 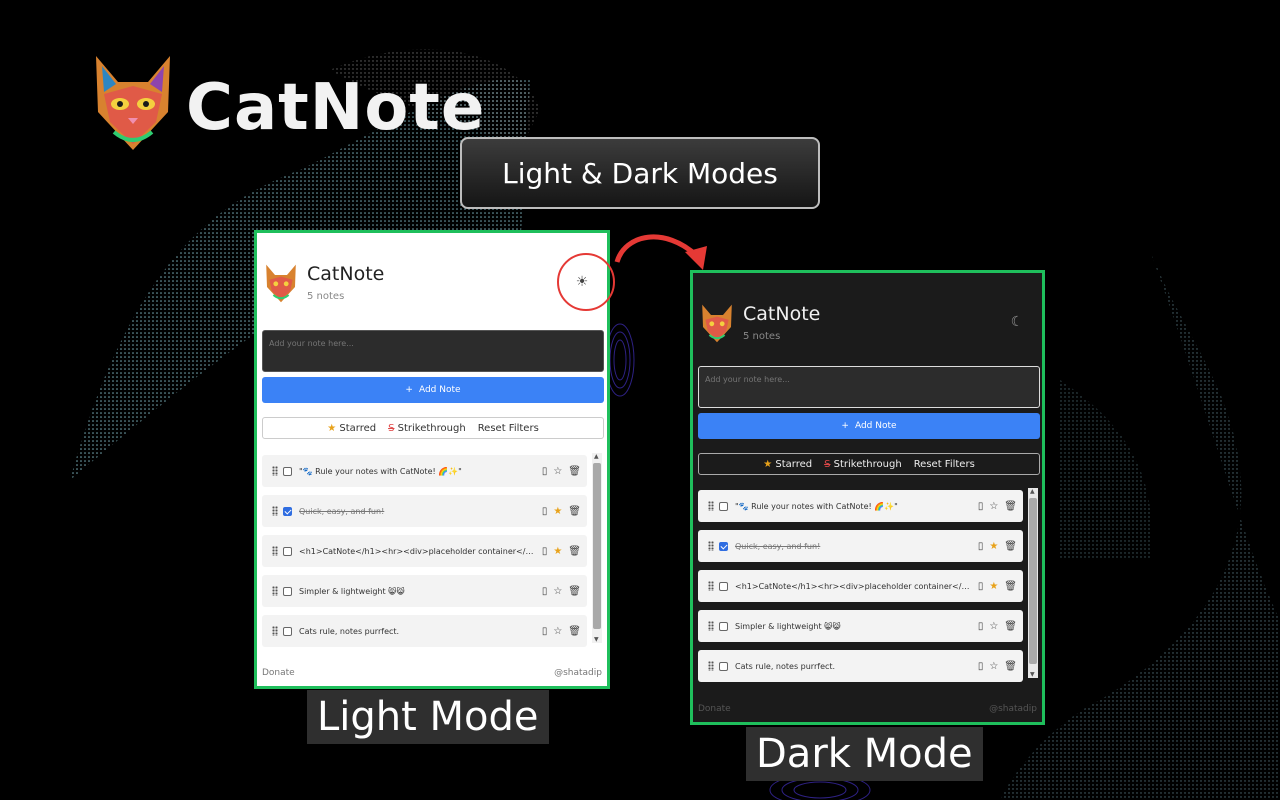 What do you see at coordinates (1017, 322) in the screenshot?
I see `moon-icon: ☾` at bounding box center [1017, 322].